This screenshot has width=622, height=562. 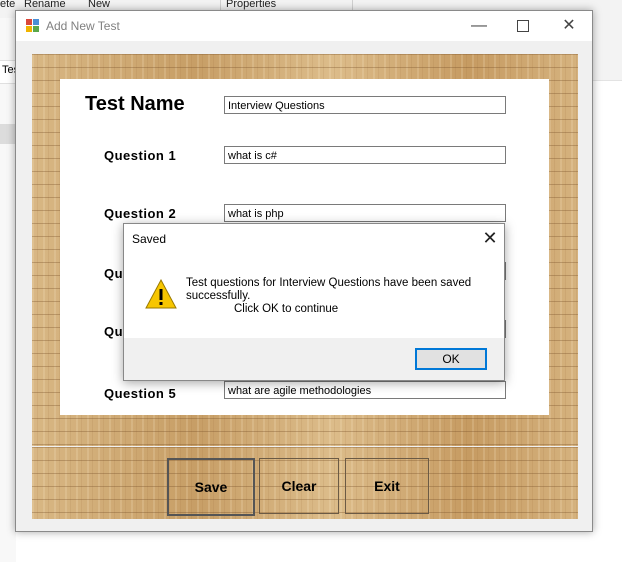 What do you see at coordinates (286, 309) in the screenshot?
I see `dialog-message-line-3: Click OK to continue` at bounding box center [286, 309].